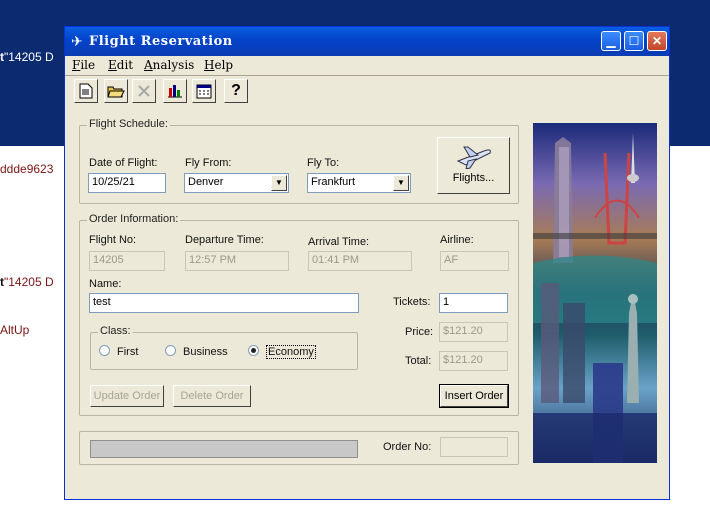  Describe the element at coordinates (333, 182) in the screenshot. I see `fly-to-value: Frankfurt` at that location.